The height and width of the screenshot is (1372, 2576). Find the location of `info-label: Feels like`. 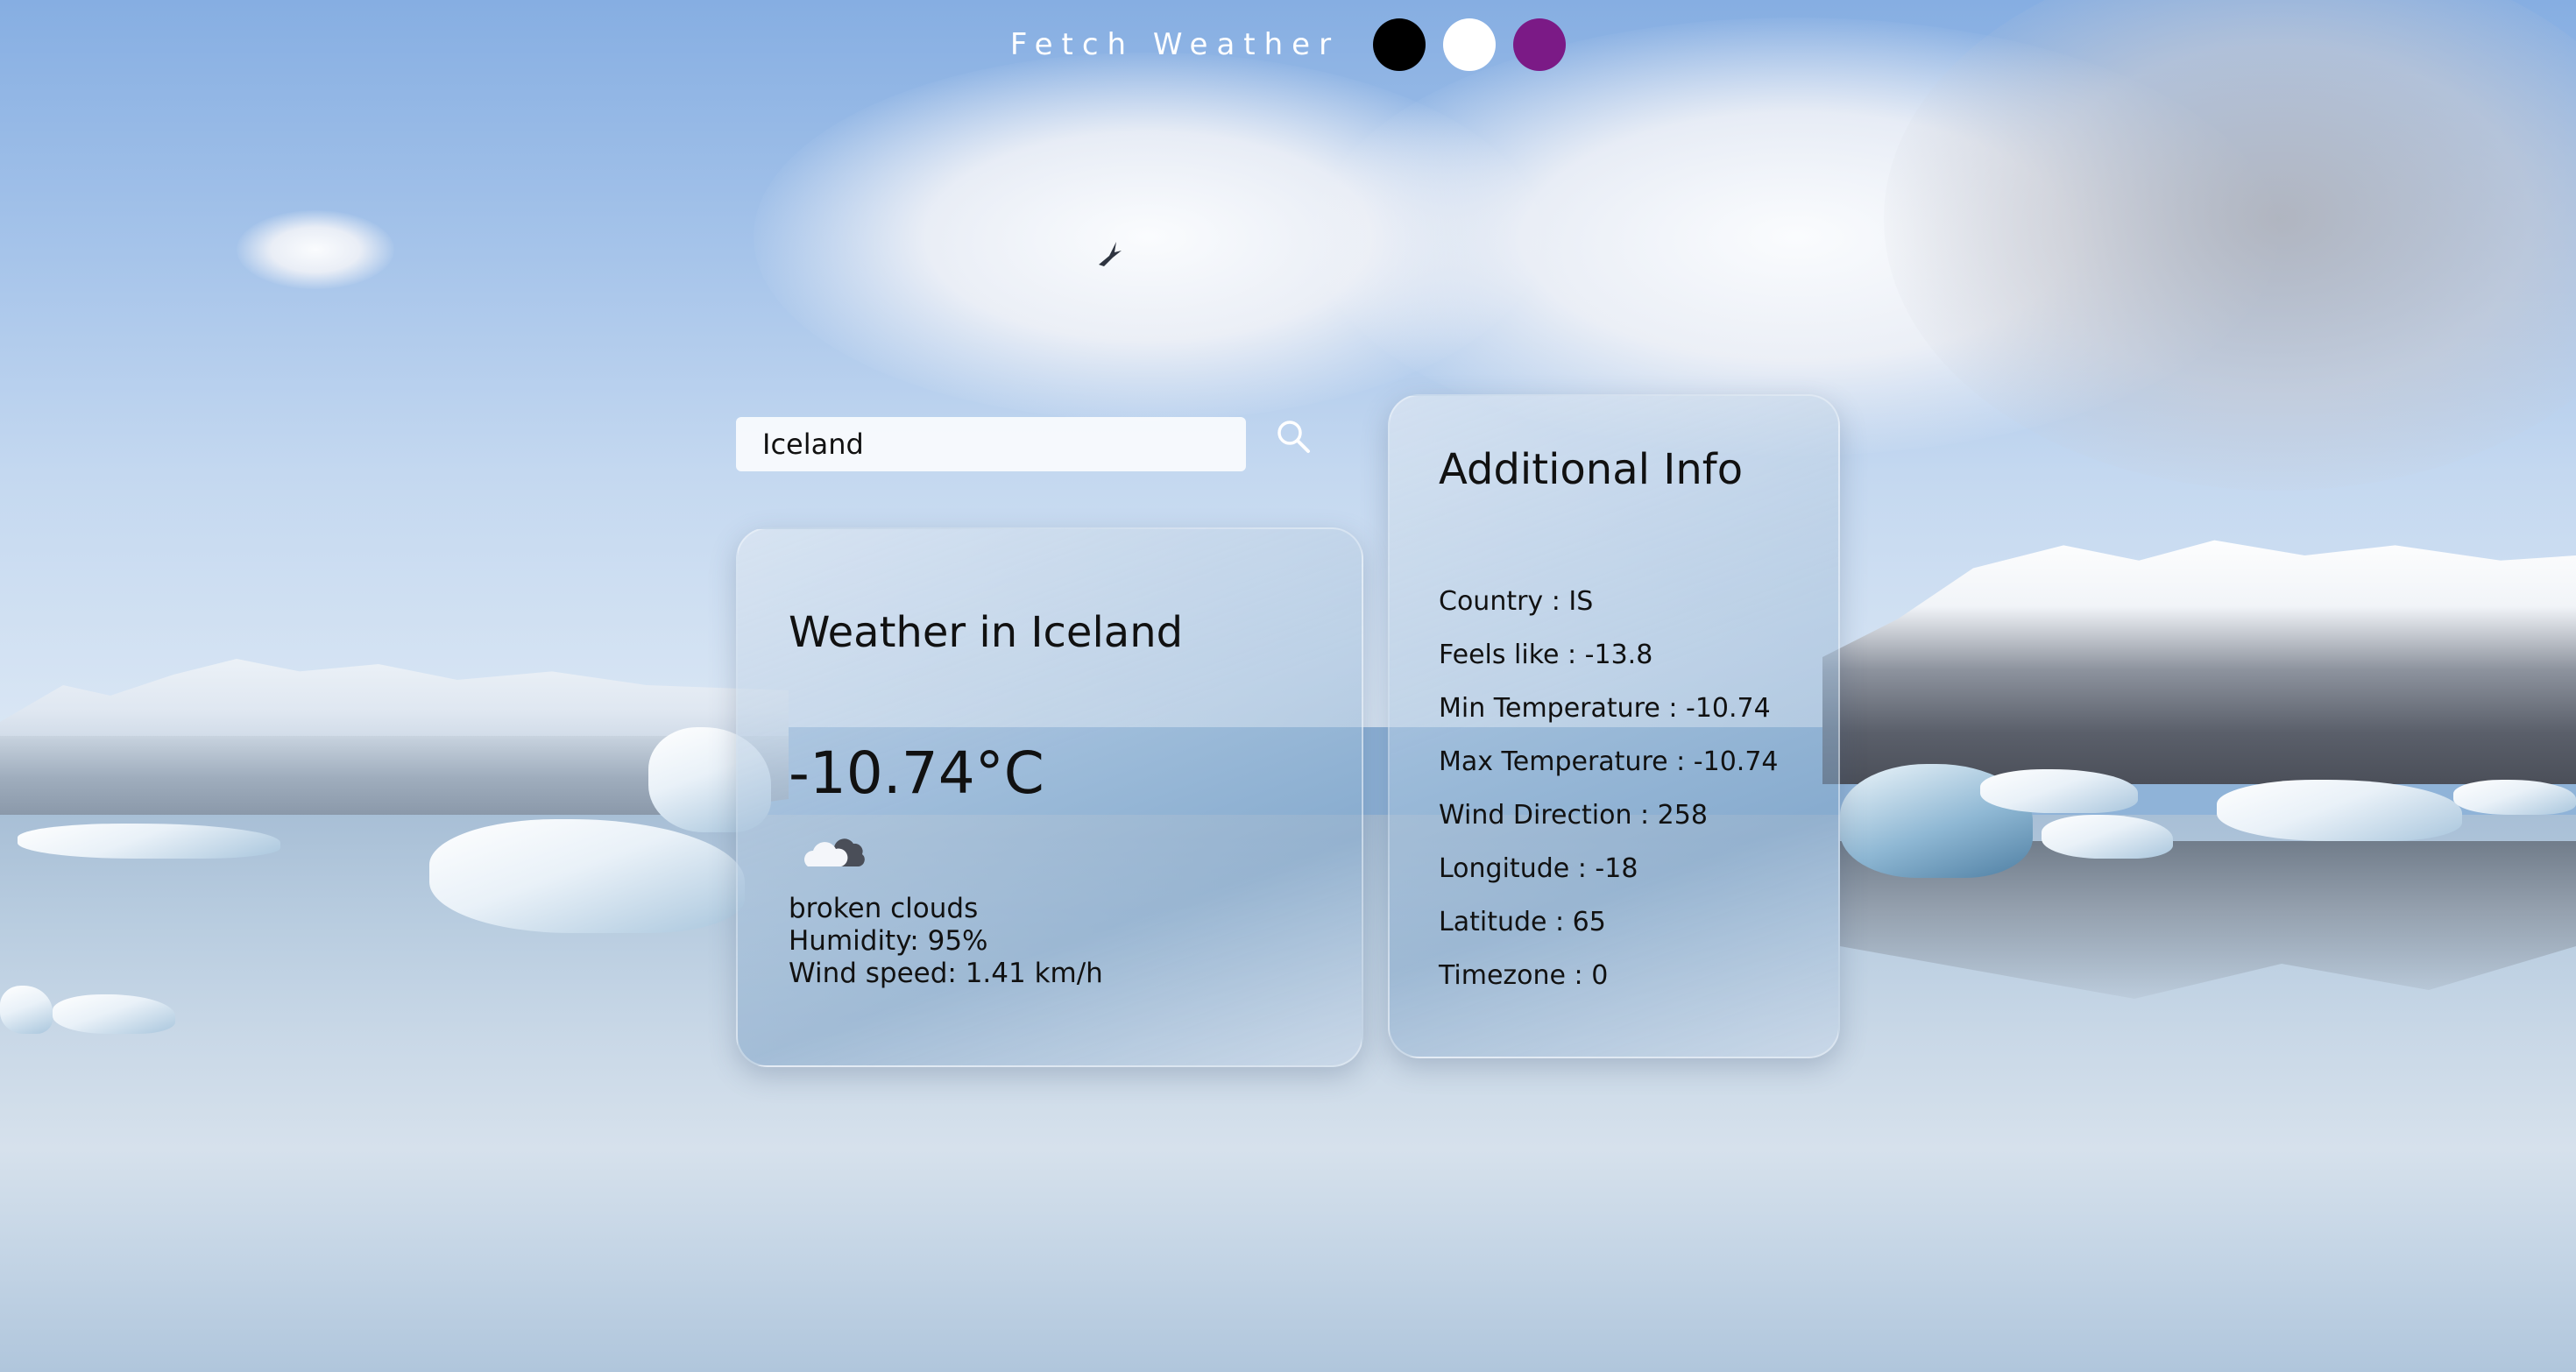

info-label: Feels like is located at coordinates (1499, 655).